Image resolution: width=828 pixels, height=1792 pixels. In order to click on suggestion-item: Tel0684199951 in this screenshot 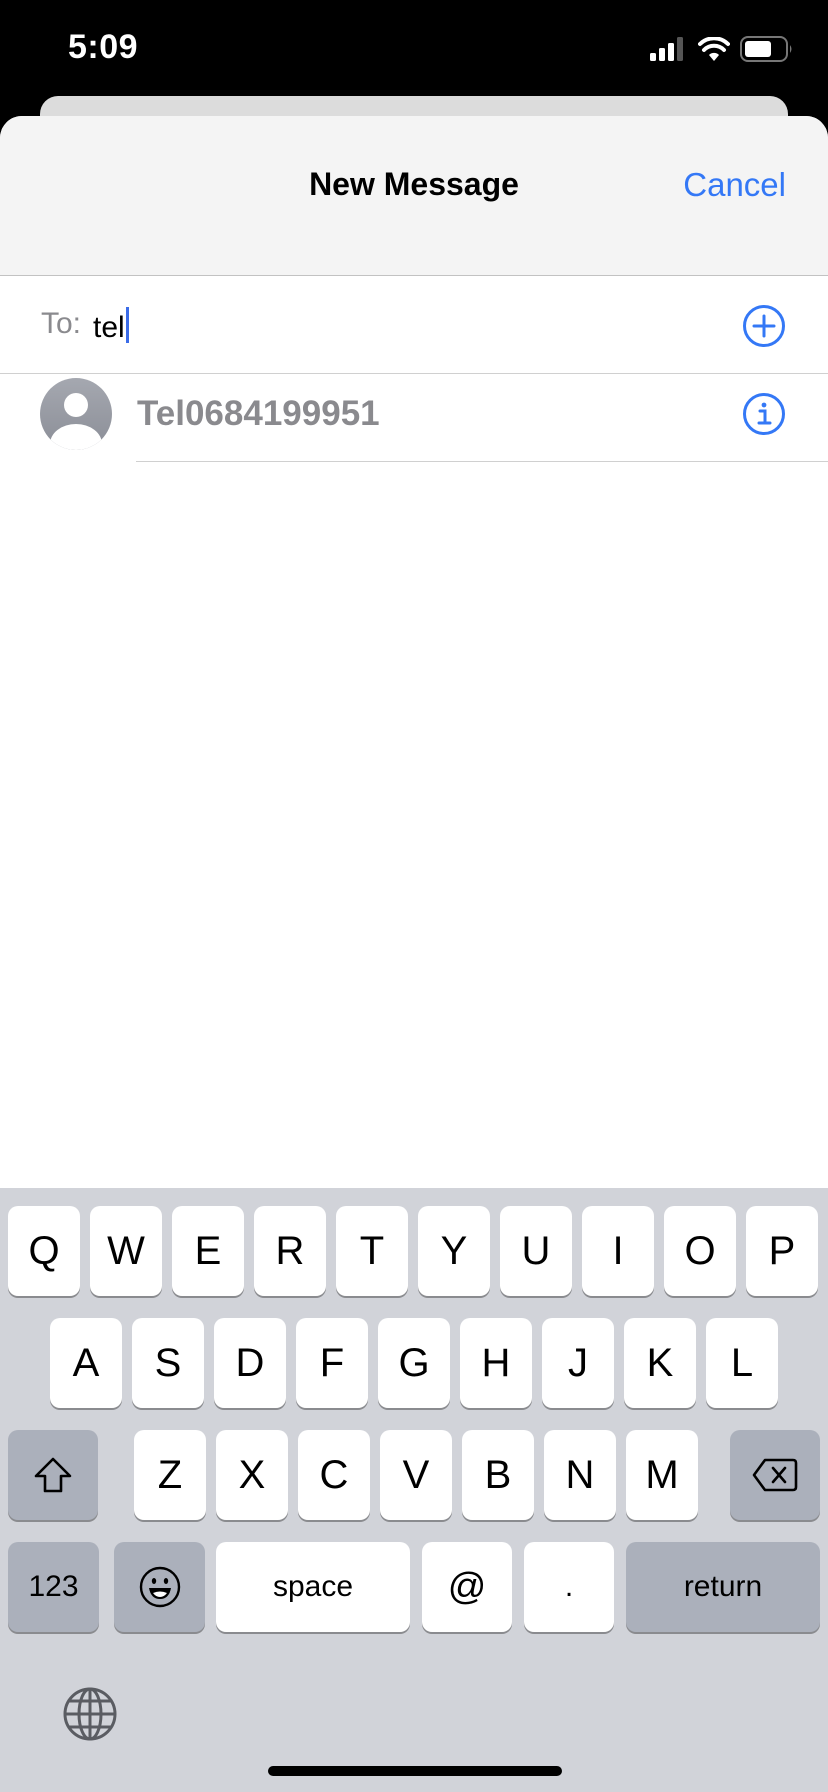, I will do `click(414, 418)`.